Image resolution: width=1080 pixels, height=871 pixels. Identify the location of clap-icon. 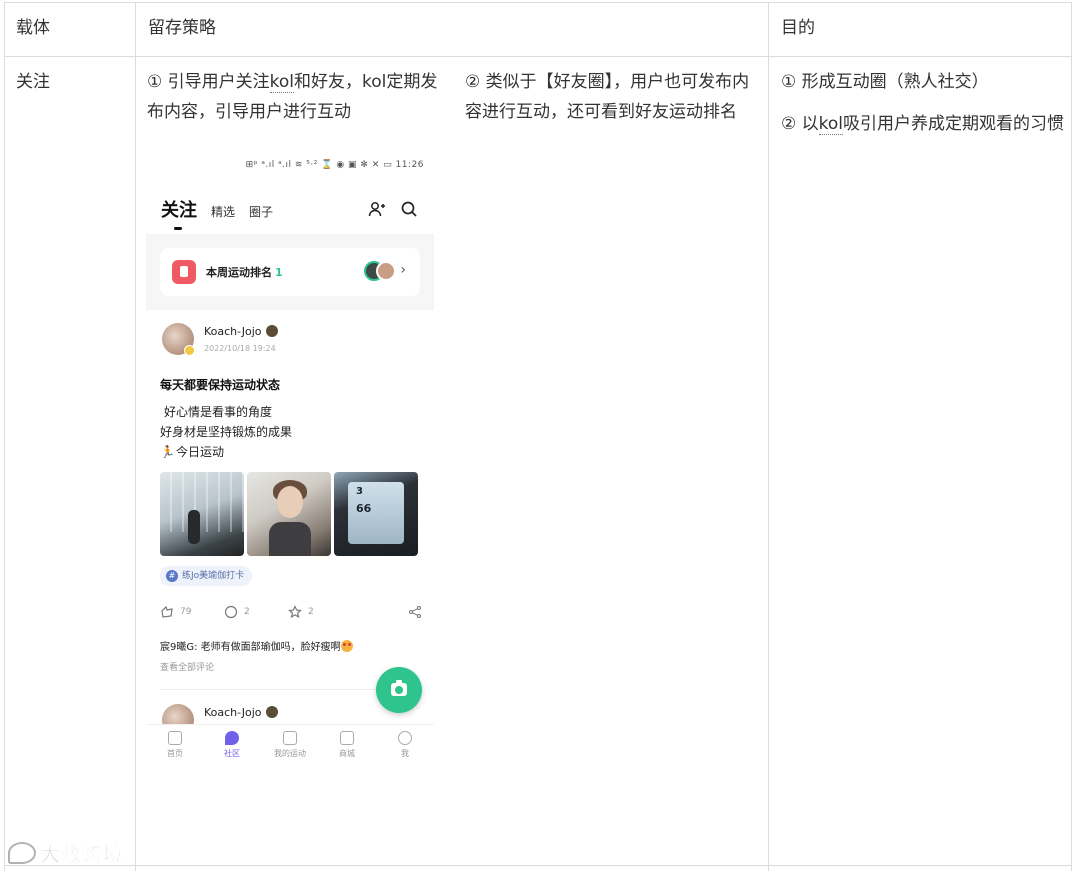
(167, 611).